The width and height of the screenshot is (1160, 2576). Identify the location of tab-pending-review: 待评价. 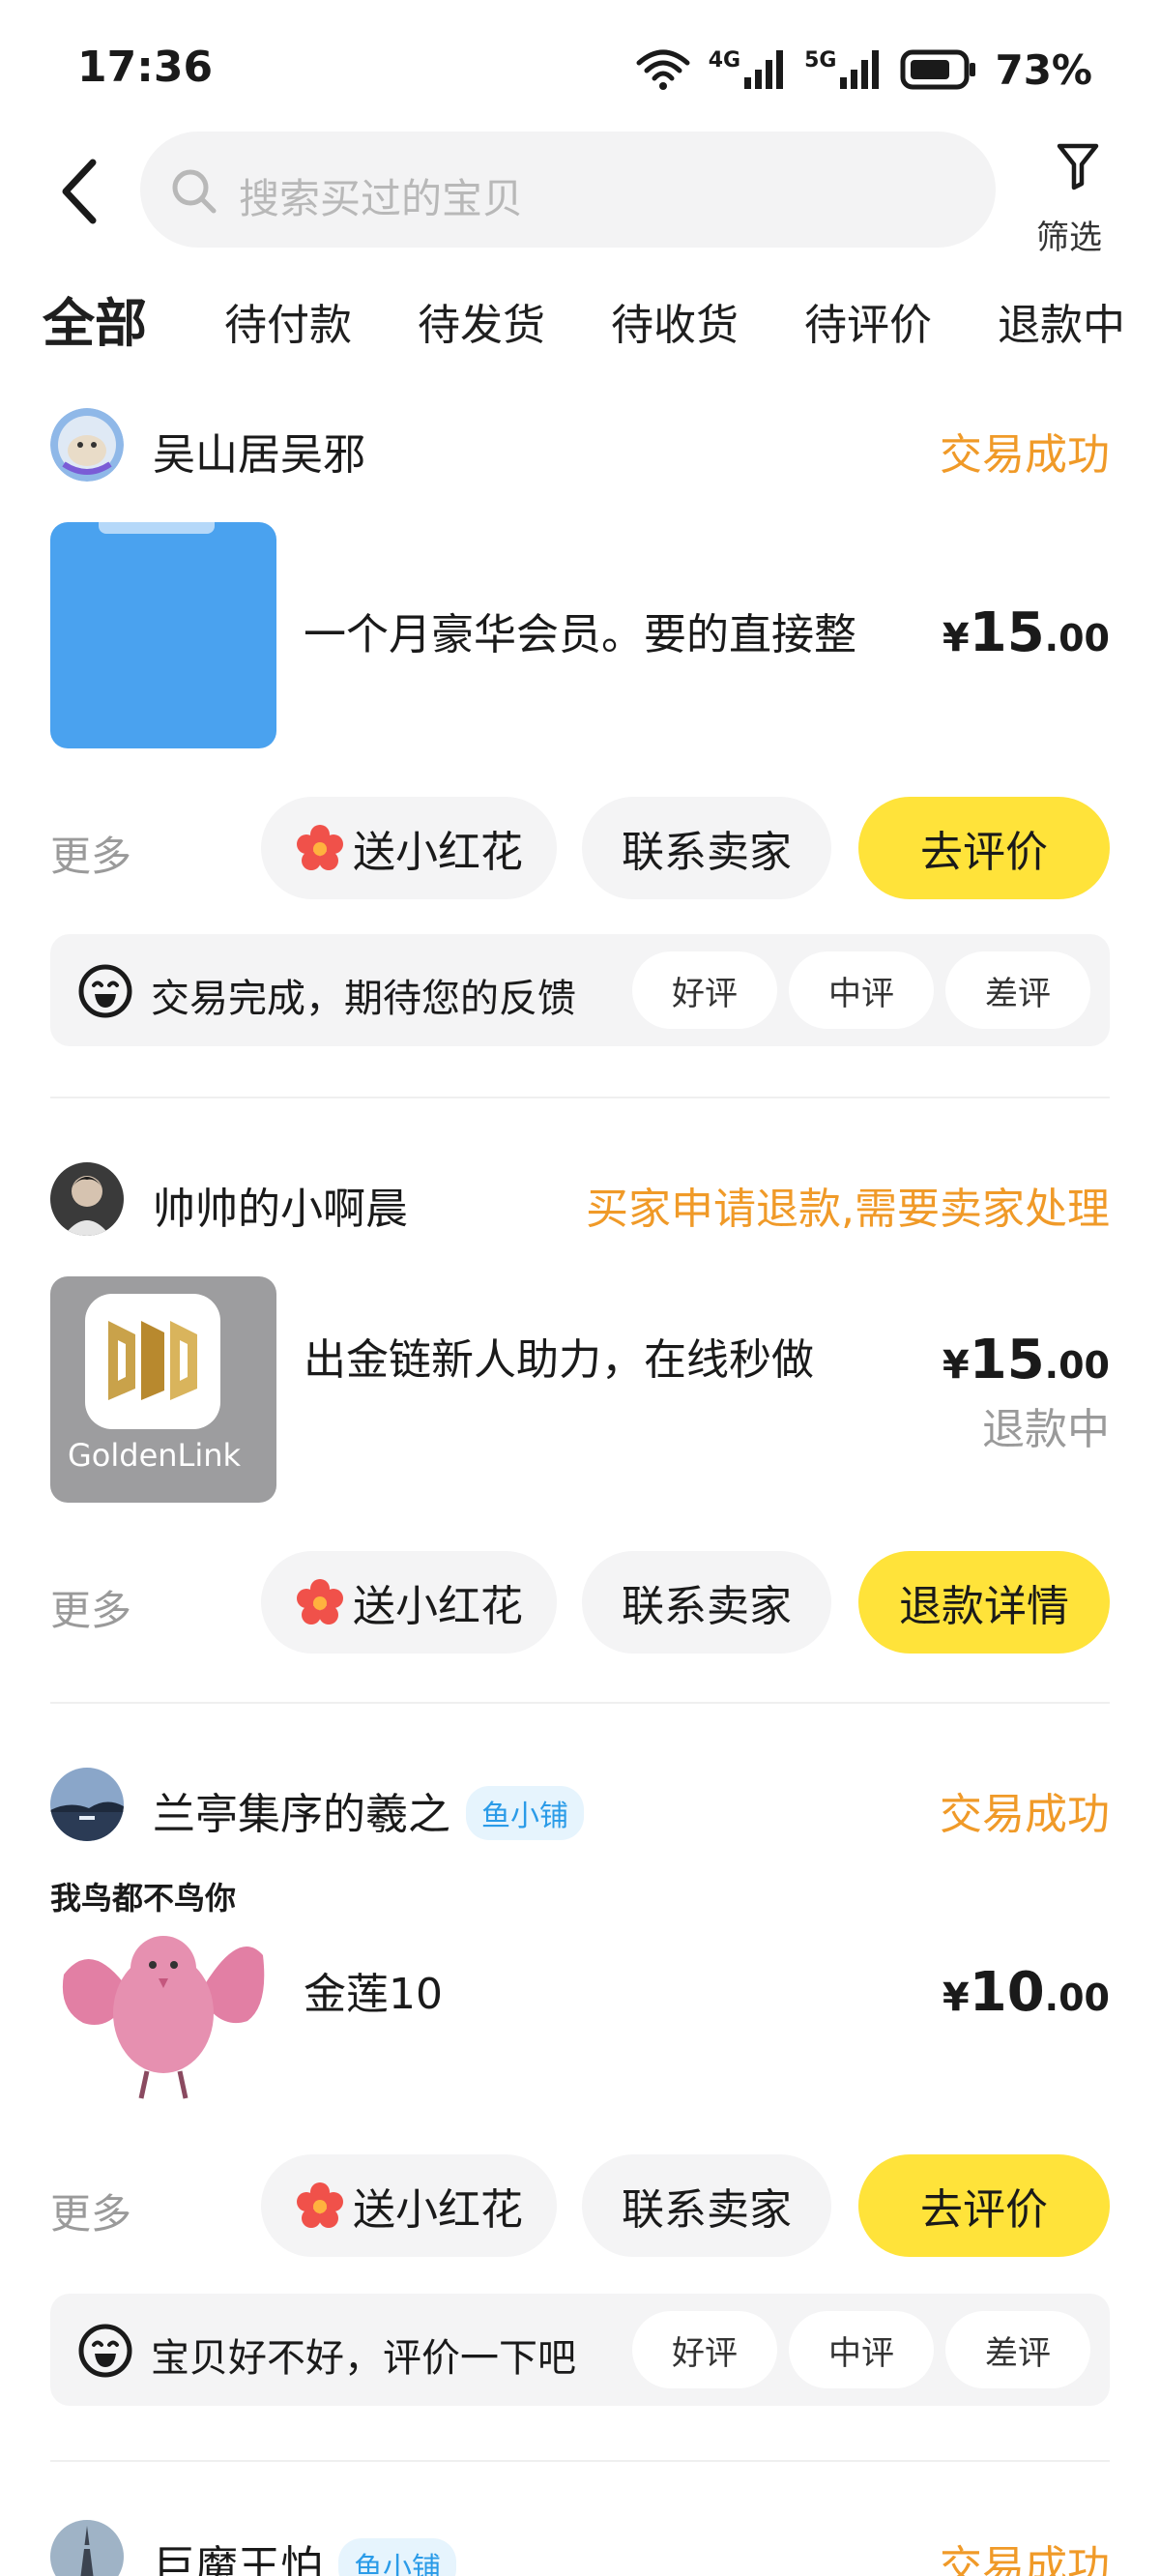
(868, 321).